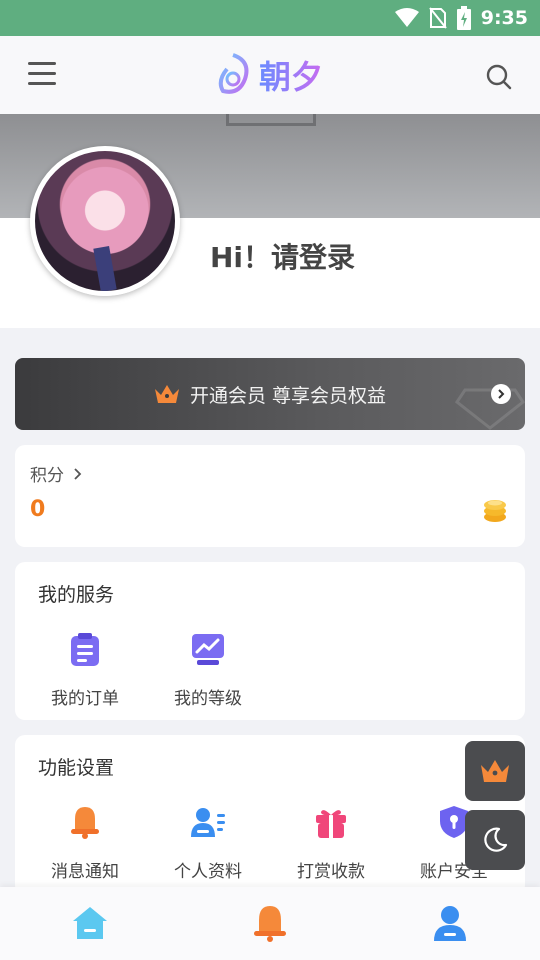 This screenshot has width=540, height=960. I want to click on avatar, so click(105, 221).